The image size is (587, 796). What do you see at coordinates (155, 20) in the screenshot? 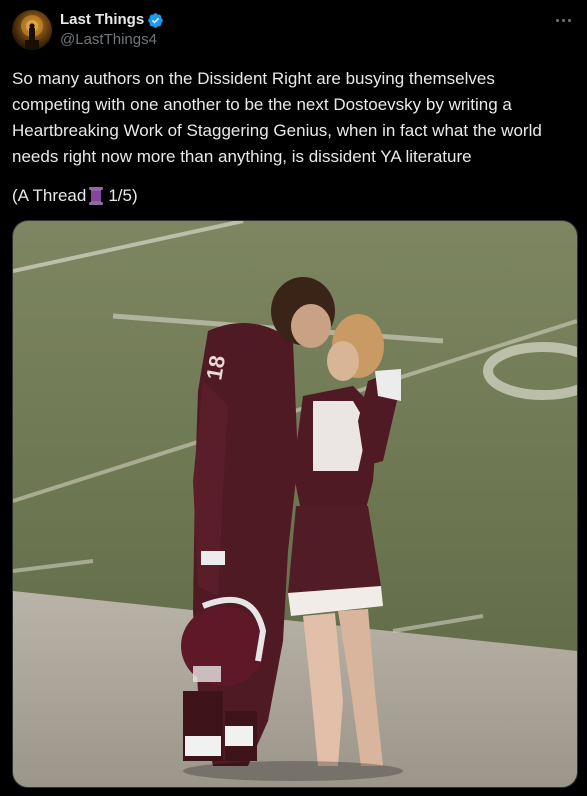
I see `verified-badge-icon` at bounding box center [155, 20].